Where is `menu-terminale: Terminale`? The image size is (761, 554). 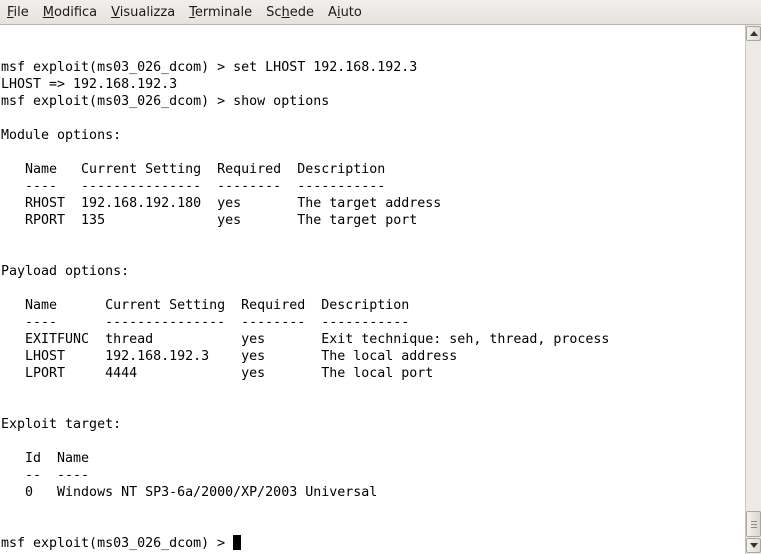 menu-terminale: Terminale is located at coordinates (220, 12).